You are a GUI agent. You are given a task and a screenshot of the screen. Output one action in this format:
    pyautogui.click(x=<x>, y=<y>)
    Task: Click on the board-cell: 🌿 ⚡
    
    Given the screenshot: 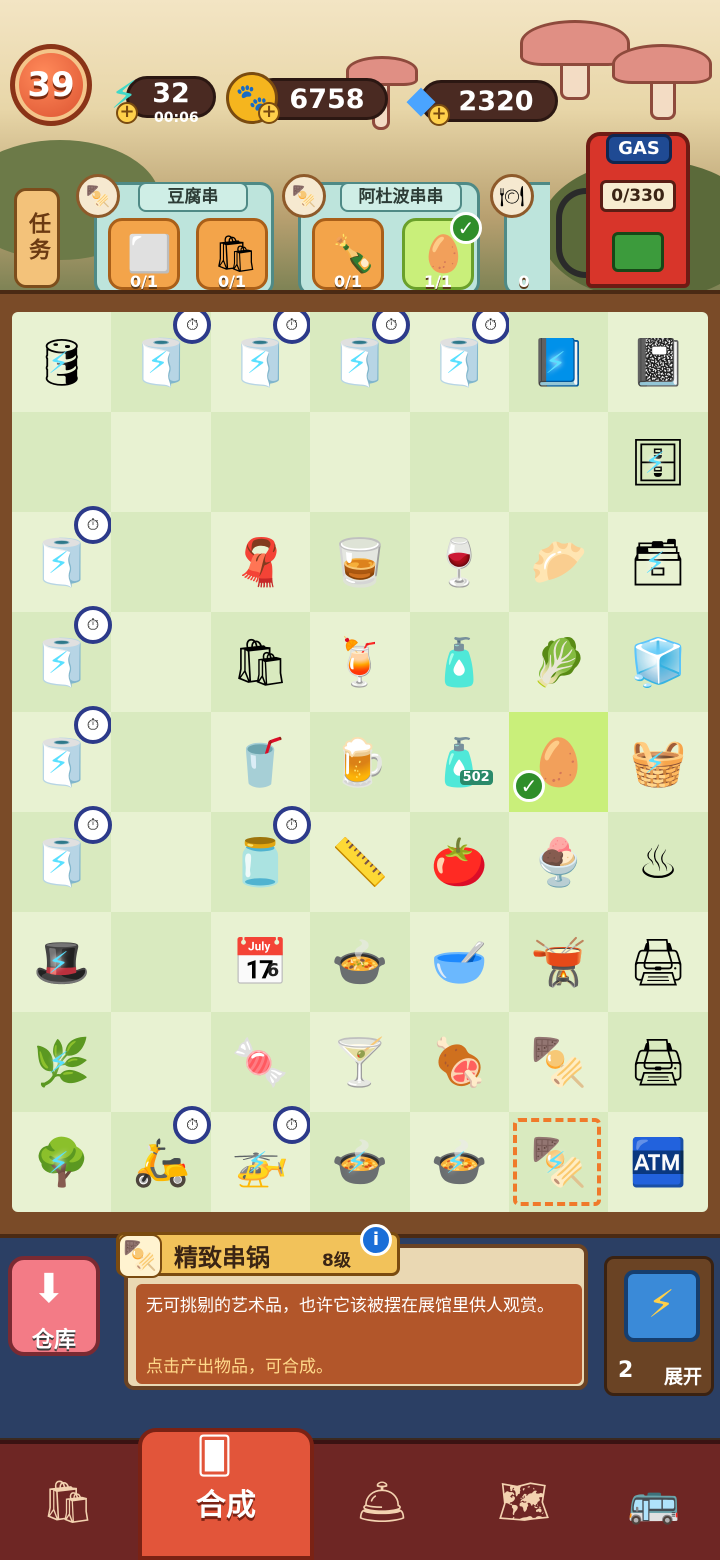 What is the action you would take?
    pyautogui.click(x=62, y=1062)
    